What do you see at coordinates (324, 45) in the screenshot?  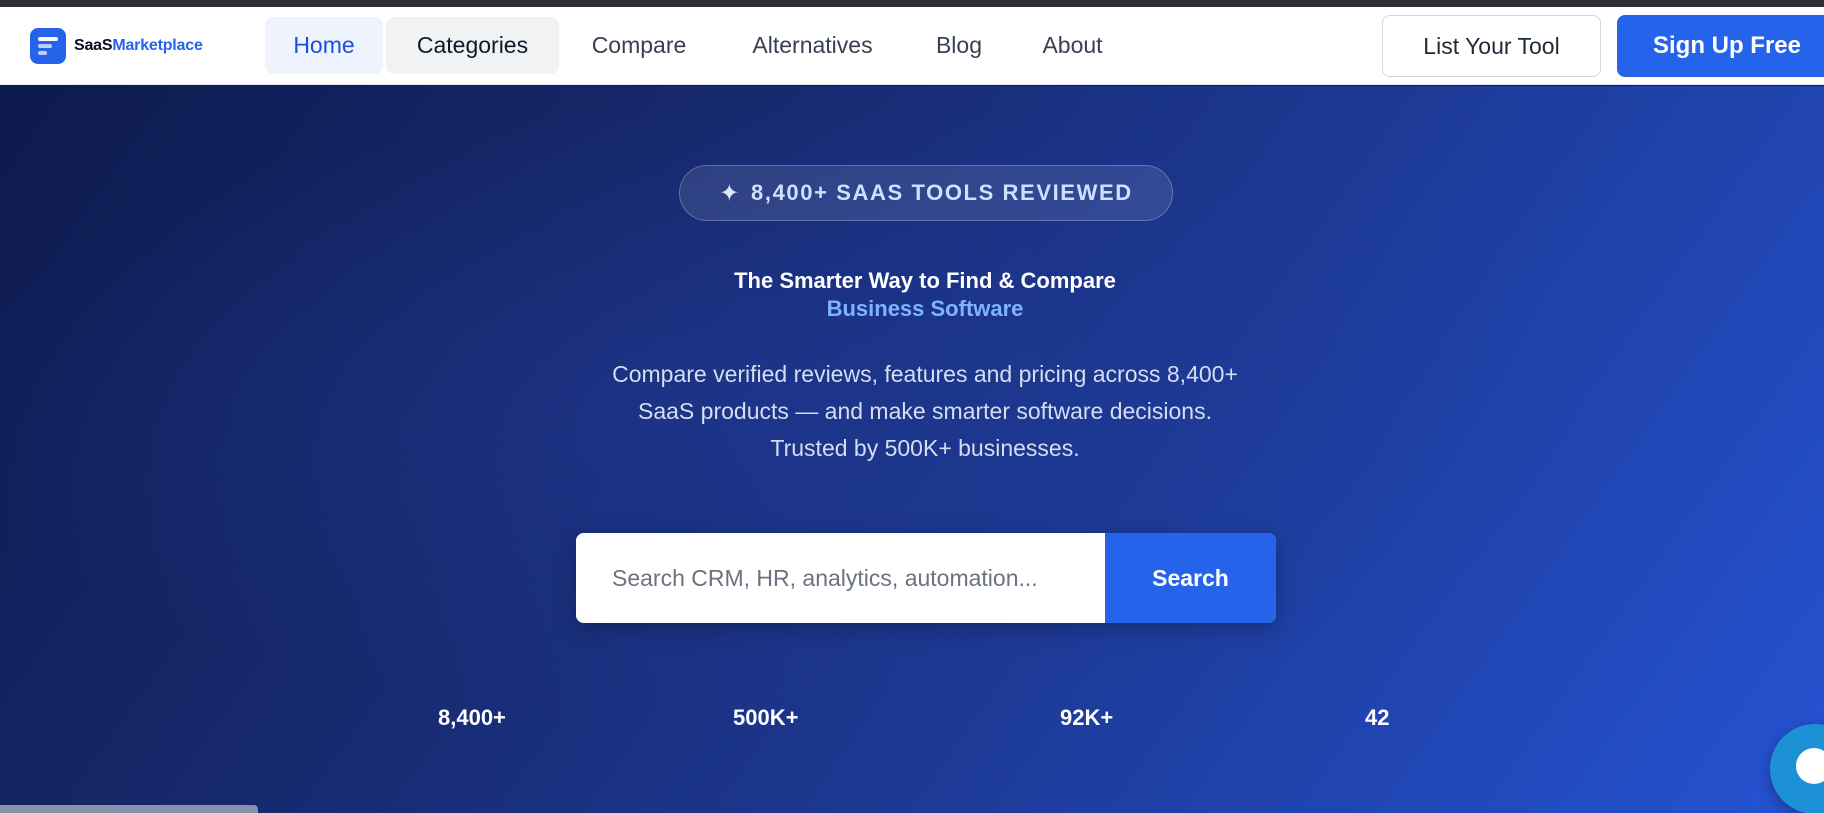 I see `nav-item-home: Home` at bounding box center [324, 45].